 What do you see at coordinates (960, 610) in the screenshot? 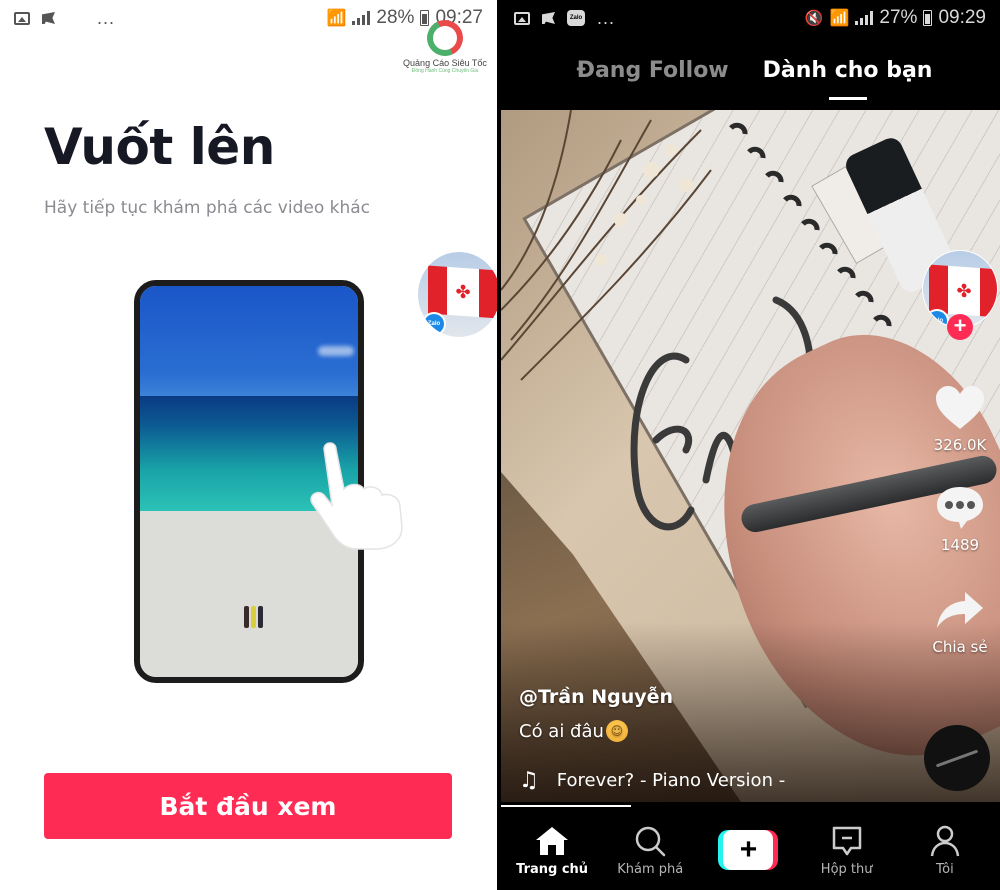
I see `share-arrow-icon` at bounding box center [960, 610].